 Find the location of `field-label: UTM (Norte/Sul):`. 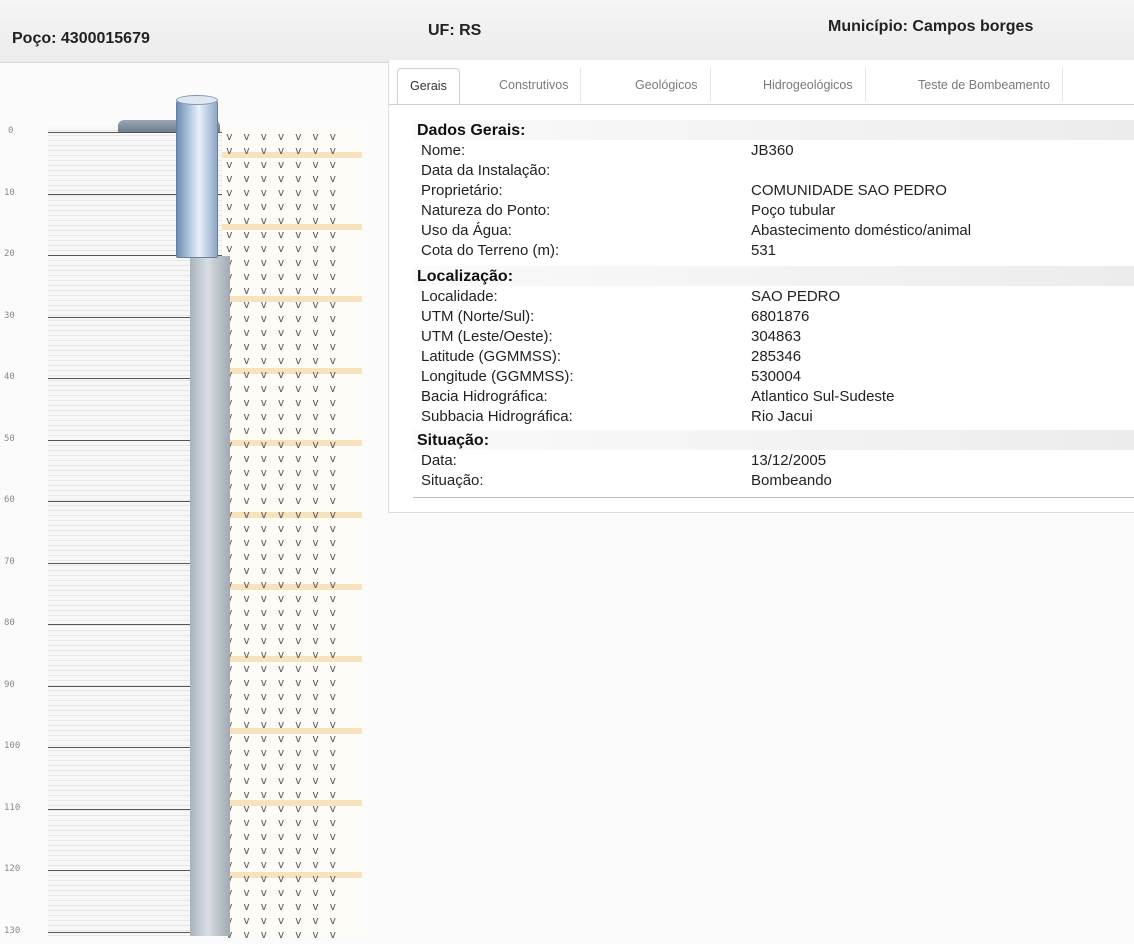

field-label: UTM (Norte/Sul): is located at coordinates (478, 316).